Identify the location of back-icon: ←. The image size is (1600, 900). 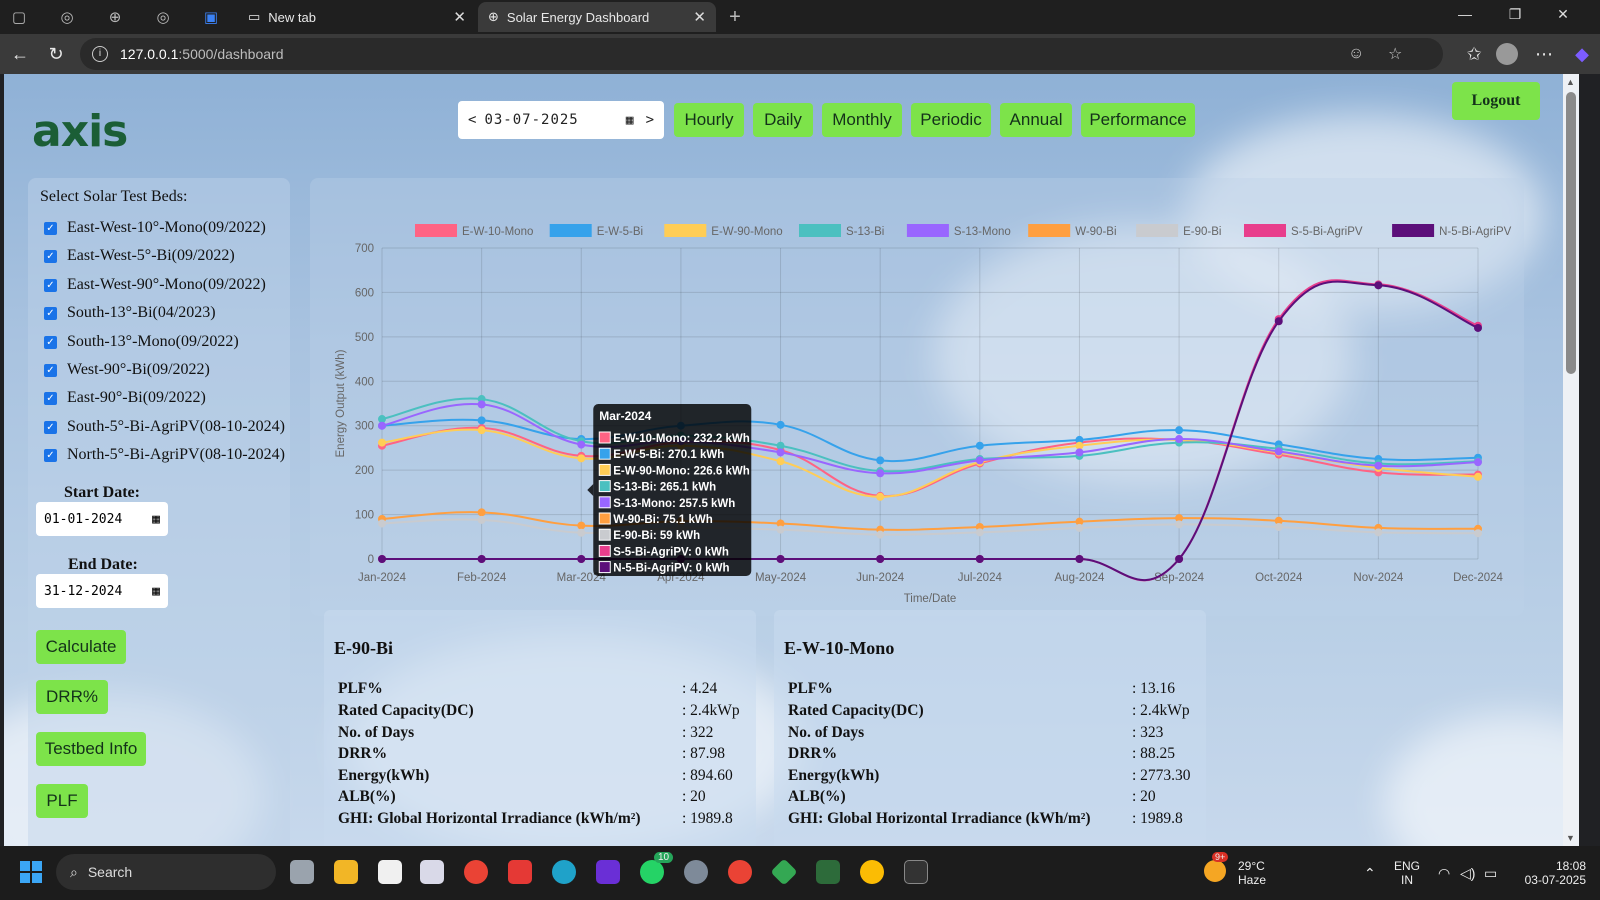
(20, 54).